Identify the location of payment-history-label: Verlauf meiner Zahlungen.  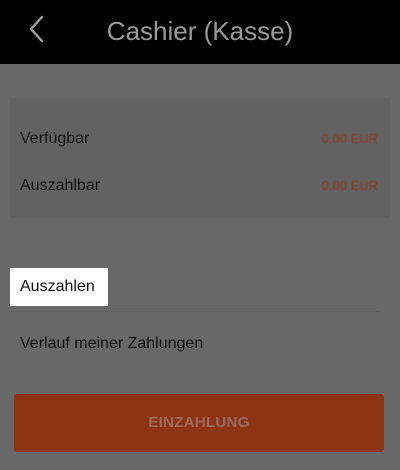
(112, 343).